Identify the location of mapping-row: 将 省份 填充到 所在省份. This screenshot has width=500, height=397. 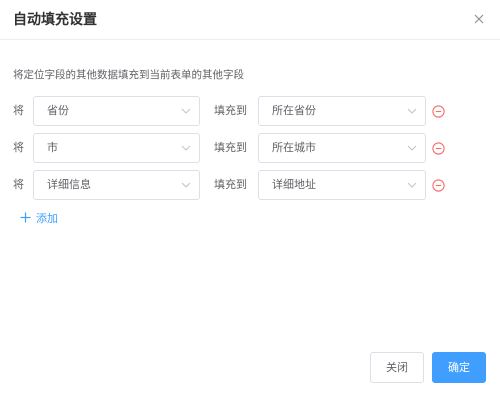
(250, 111).